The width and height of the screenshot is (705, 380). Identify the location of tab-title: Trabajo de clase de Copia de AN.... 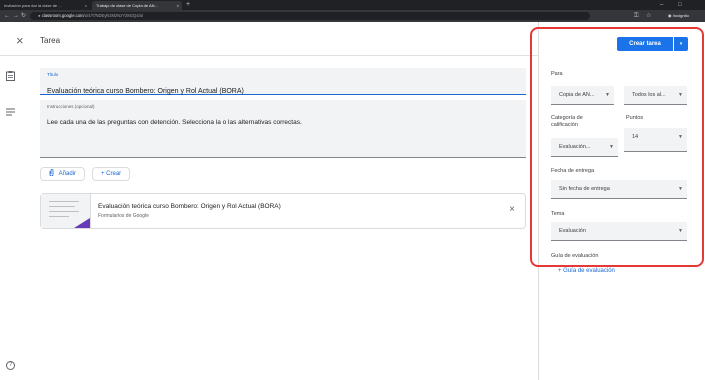
(127, 5).